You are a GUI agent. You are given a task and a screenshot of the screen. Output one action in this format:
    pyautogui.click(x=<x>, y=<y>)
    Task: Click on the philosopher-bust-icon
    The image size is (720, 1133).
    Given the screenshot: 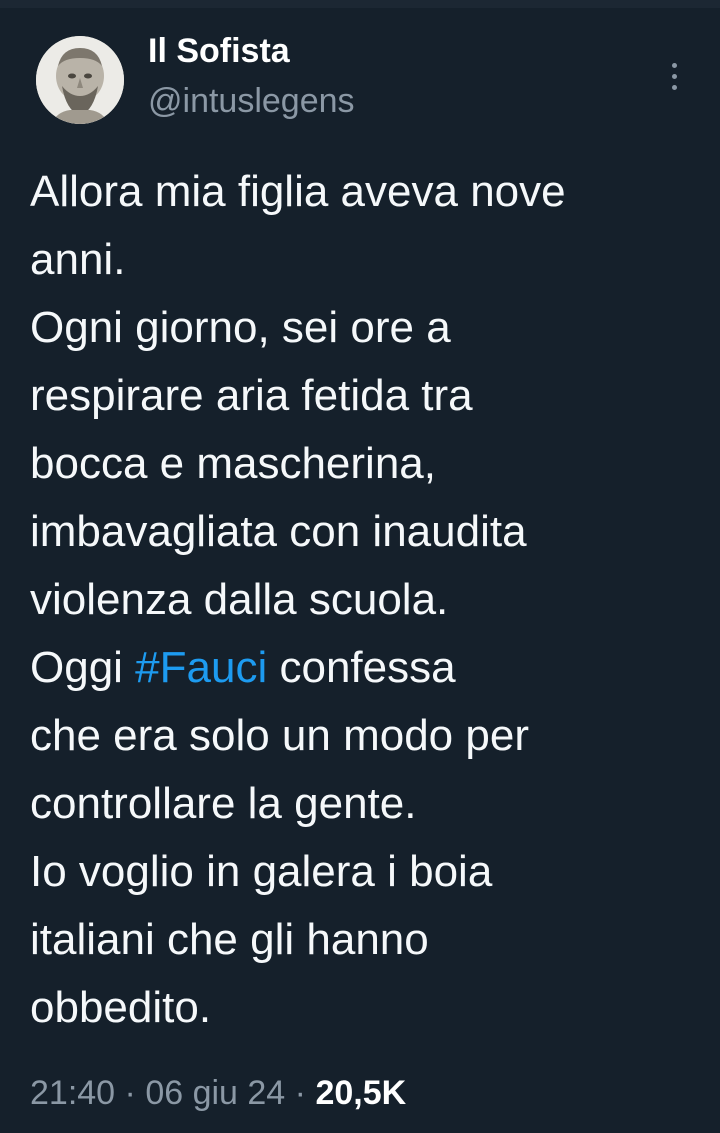 What is the action you would take?
    pyautogui.click(x=80, y=80)
    